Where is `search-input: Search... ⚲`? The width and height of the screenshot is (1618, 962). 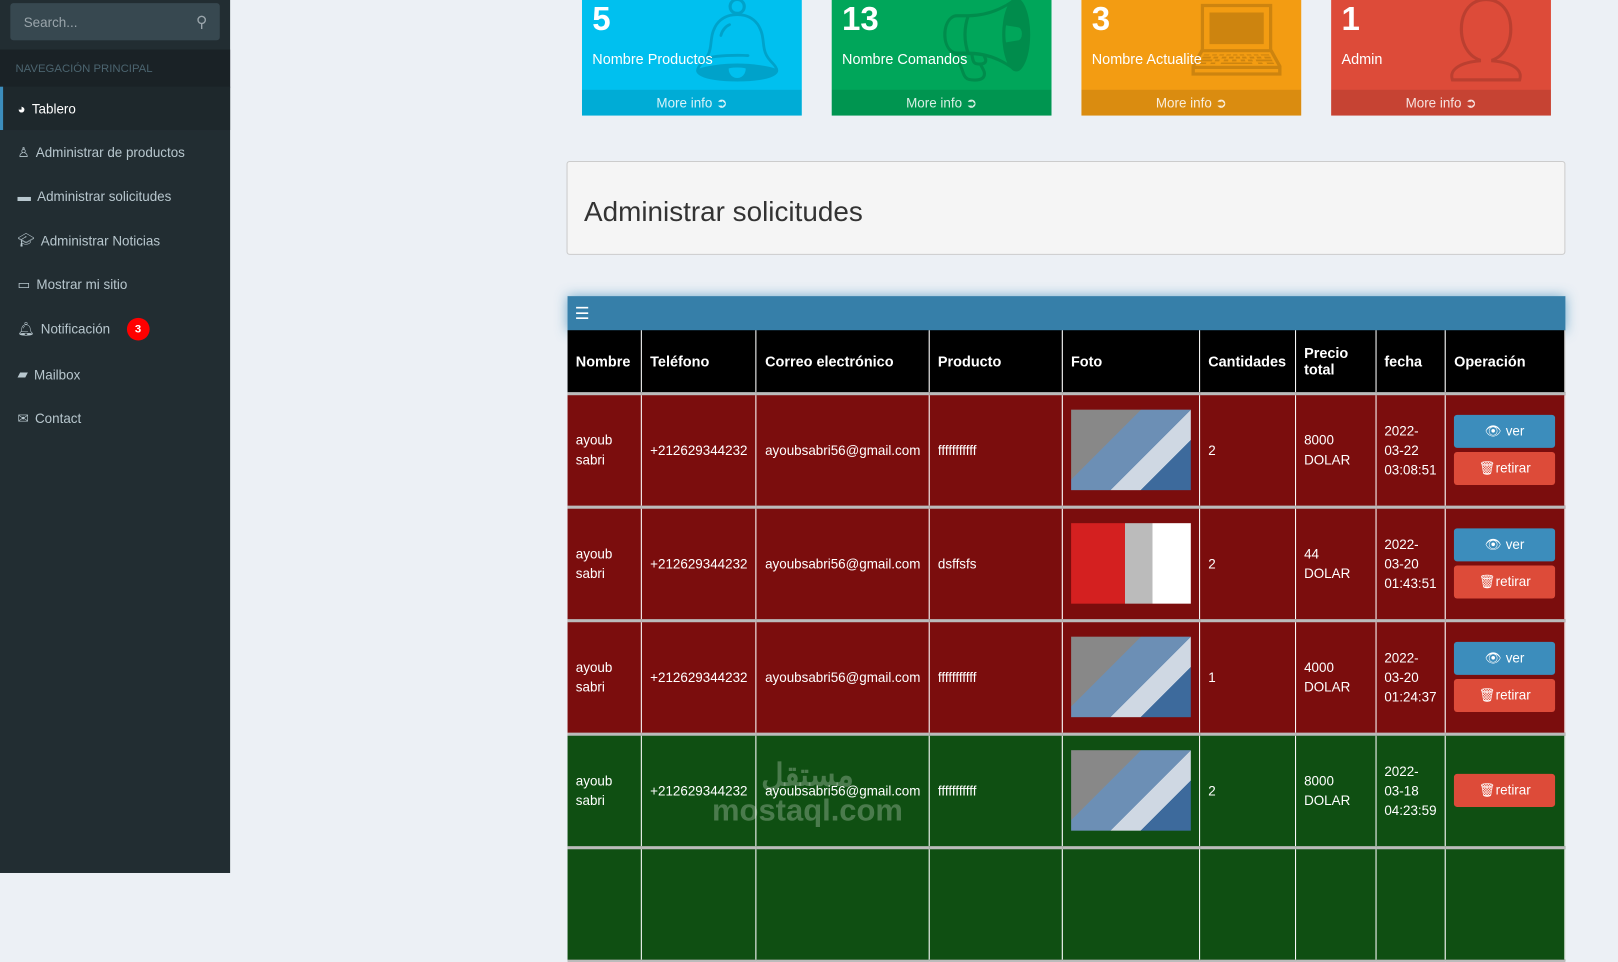
search-input: Search... ⚲ is located at coordinates (115, 22).